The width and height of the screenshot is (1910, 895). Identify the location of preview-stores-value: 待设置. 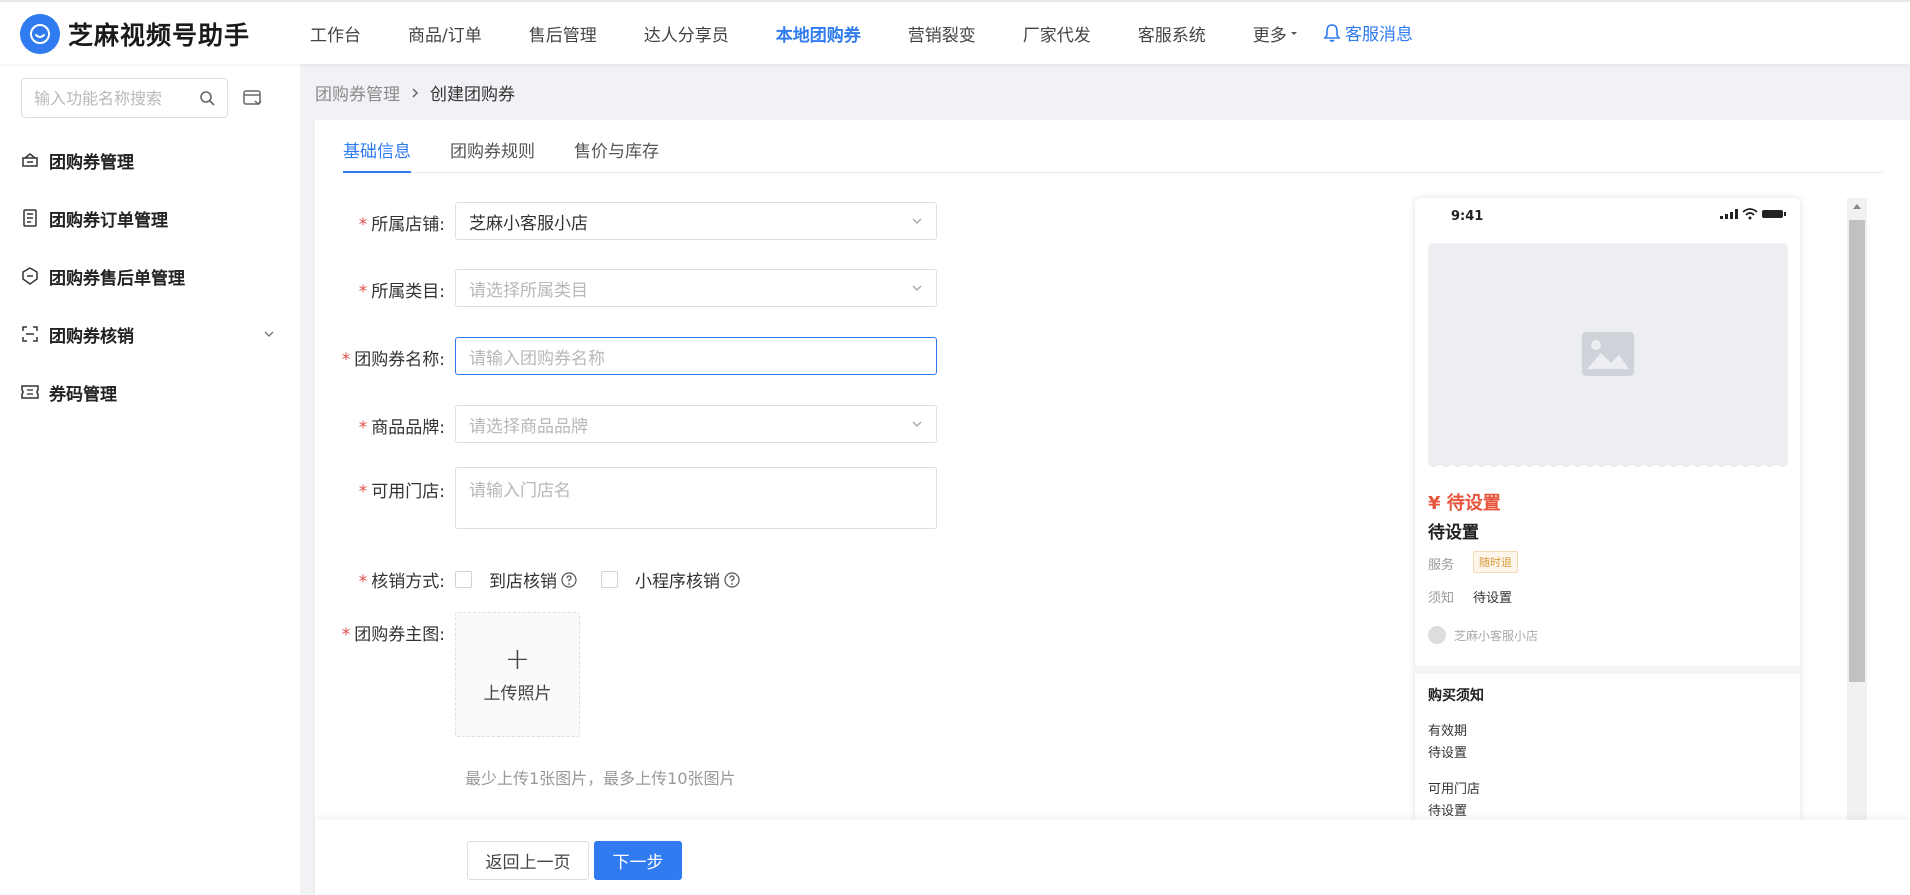
(1448, 811).